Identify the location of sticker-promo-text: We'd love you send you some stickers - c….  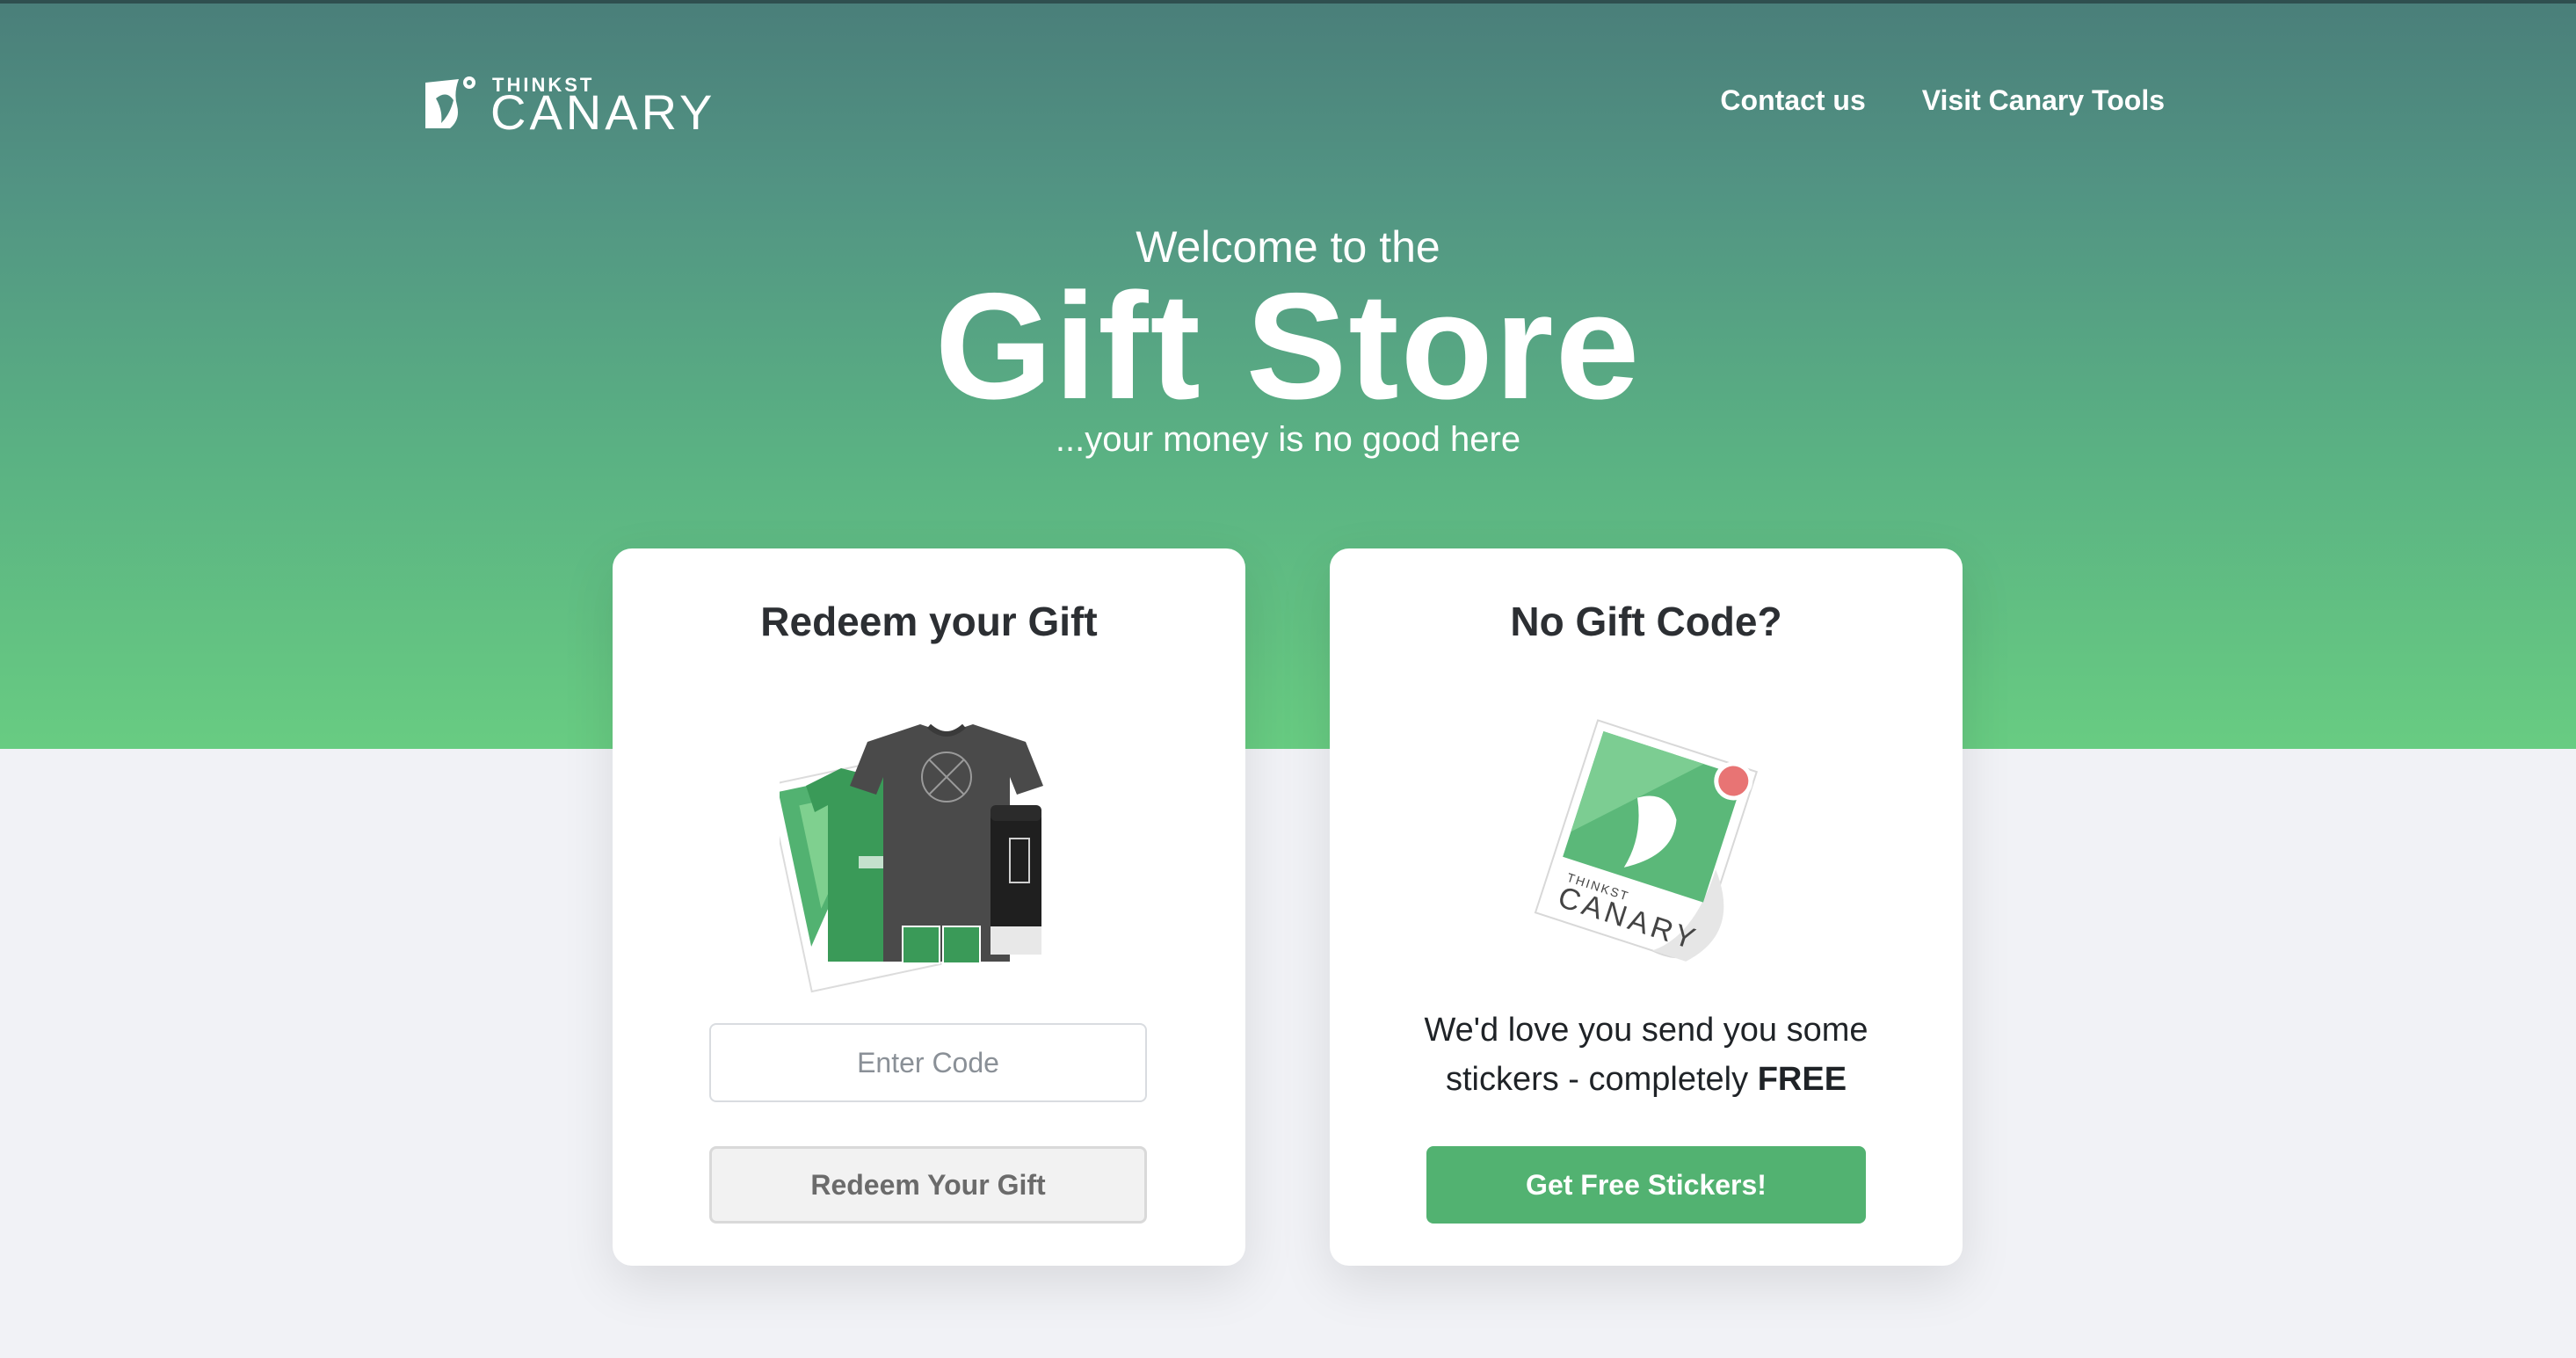
(1646, 1055).